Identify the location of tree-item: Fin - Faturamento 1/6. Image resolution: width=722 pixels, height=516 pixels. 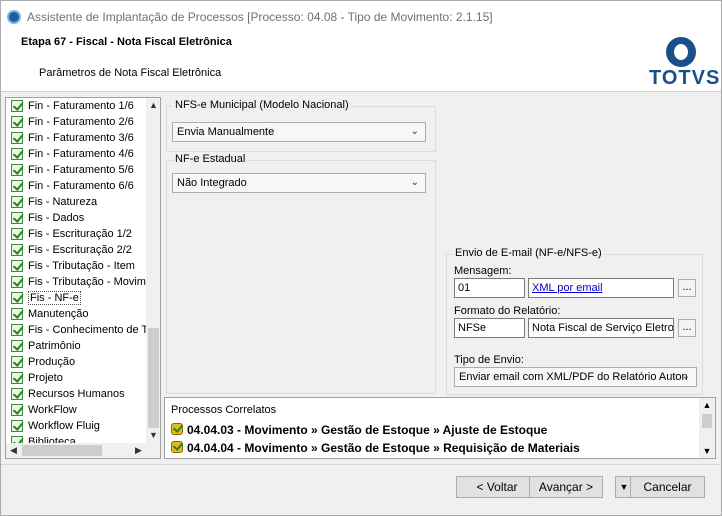
(76, 106).